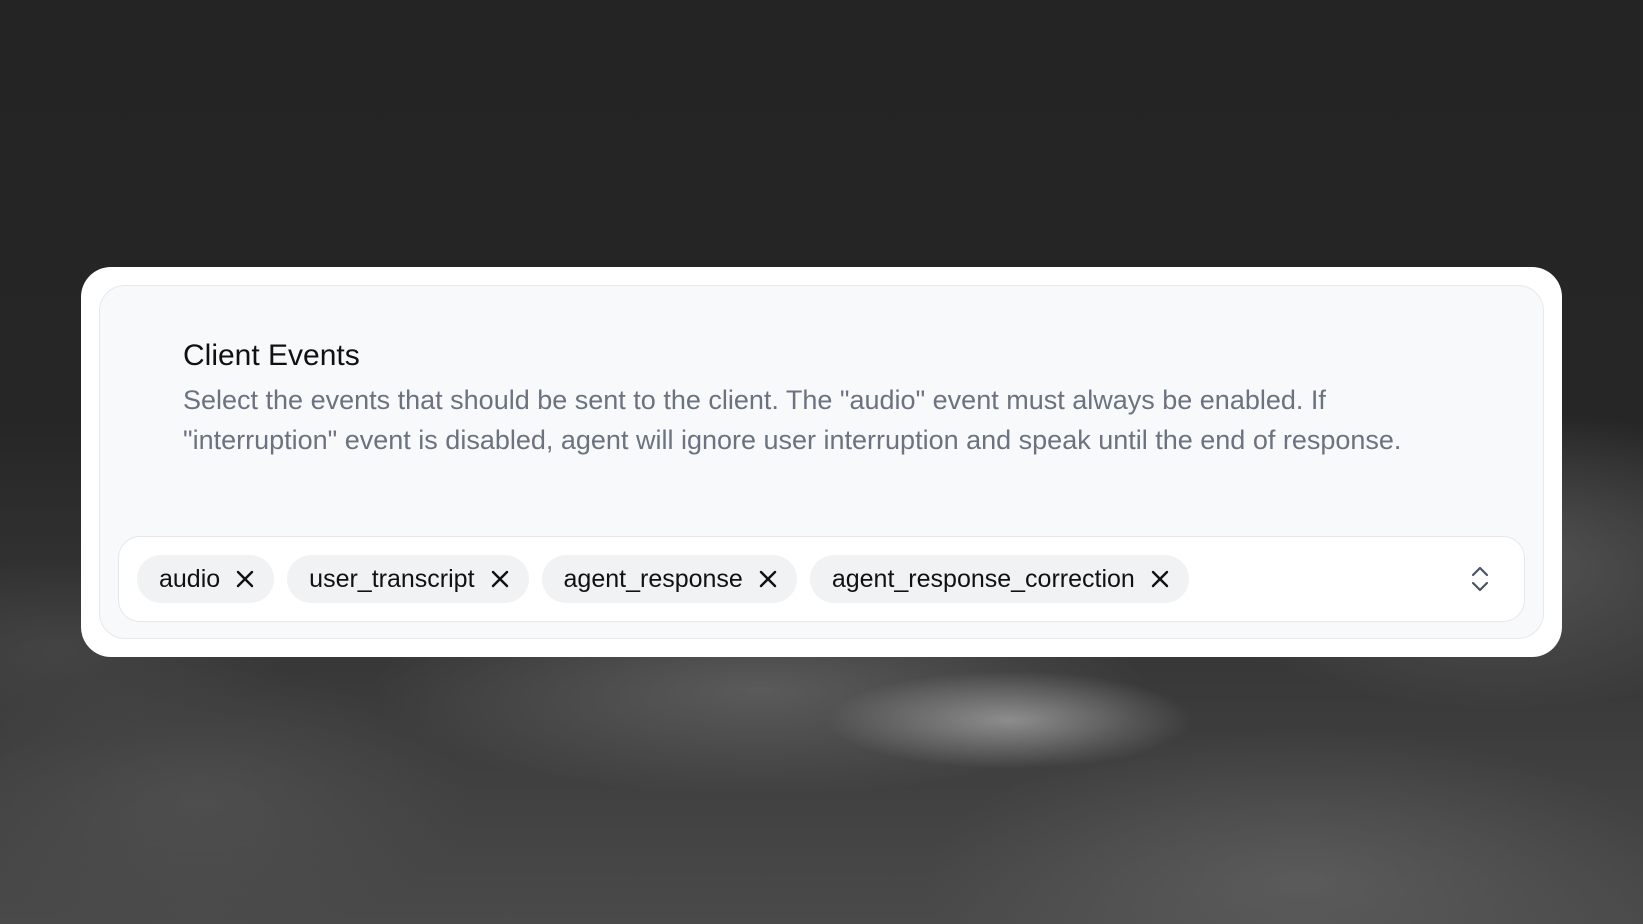  What do you see at coordinates (1480, 579) in the screenshot?
I see `chevron-up-down-icon` at bounding box center [1480, 579].